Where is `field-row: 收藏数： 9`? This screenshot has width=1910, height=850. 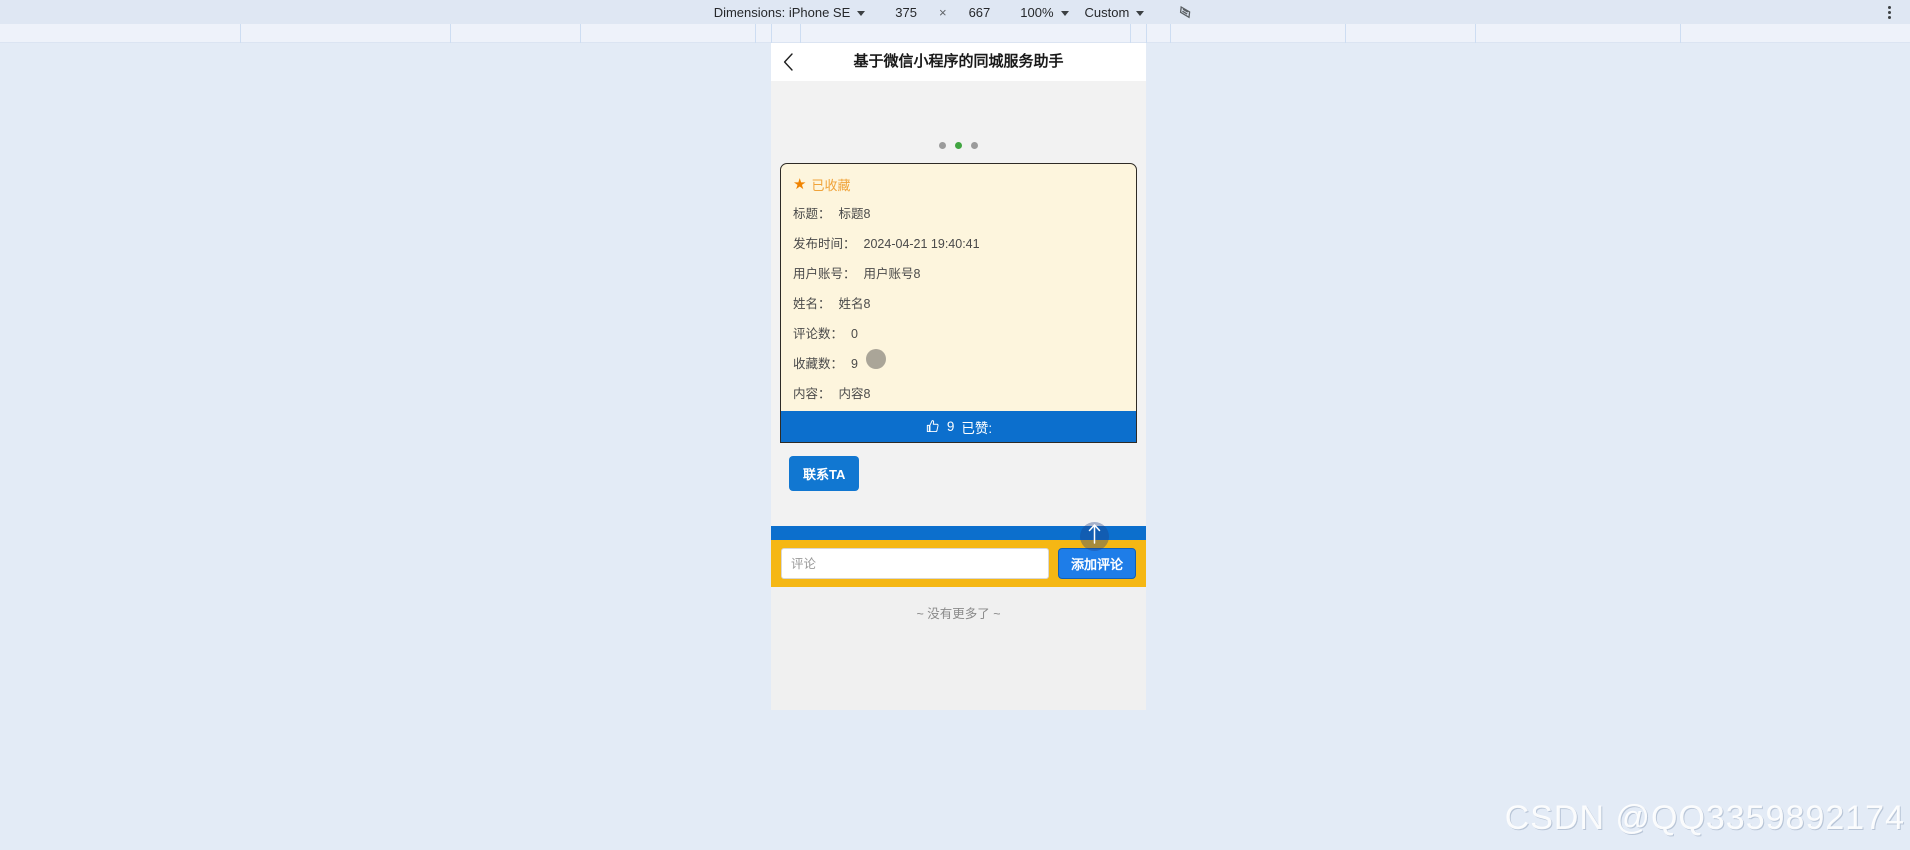 field-row: 收藏数： 9 is located at coordinates (958, 360).